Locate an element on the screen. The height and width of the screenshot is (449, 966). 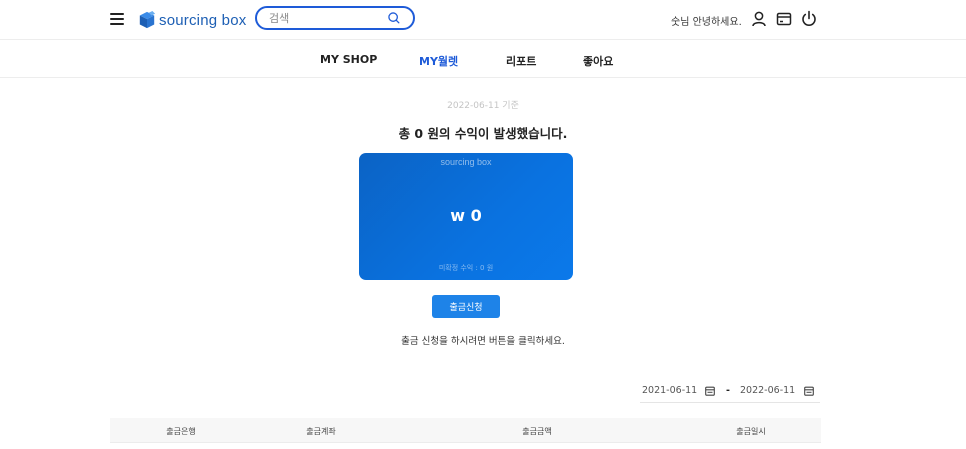
column-header: 출금일시 is located at coordinates (751, 431).